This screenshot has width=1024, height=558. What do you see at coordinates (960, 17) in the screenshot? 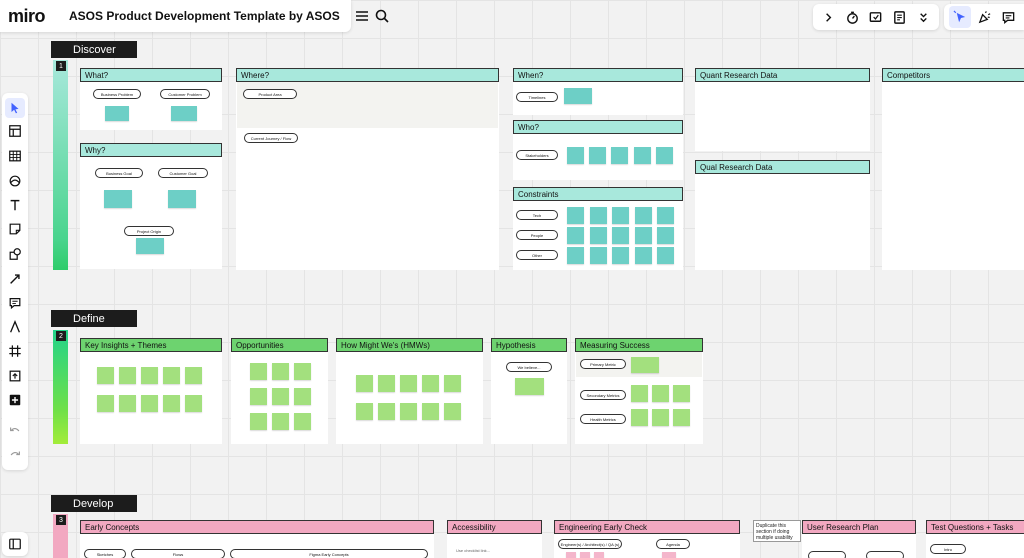
I see `cursor-select-icon` at bounding box center [960, 17].